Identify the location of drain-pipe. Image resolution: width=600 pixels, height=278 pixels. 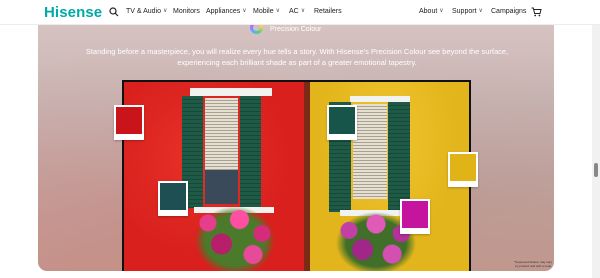
(307, 176).